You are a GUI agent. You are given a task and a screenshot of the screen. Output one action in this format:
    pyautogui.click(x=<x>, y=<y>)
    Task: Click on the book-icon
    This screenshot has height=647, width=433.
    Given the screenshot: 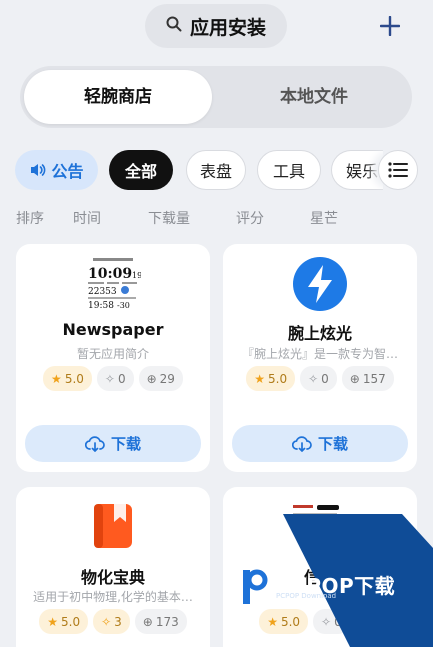 What is the action you would take?
    pyautogui.click(x=113, y=526)
    